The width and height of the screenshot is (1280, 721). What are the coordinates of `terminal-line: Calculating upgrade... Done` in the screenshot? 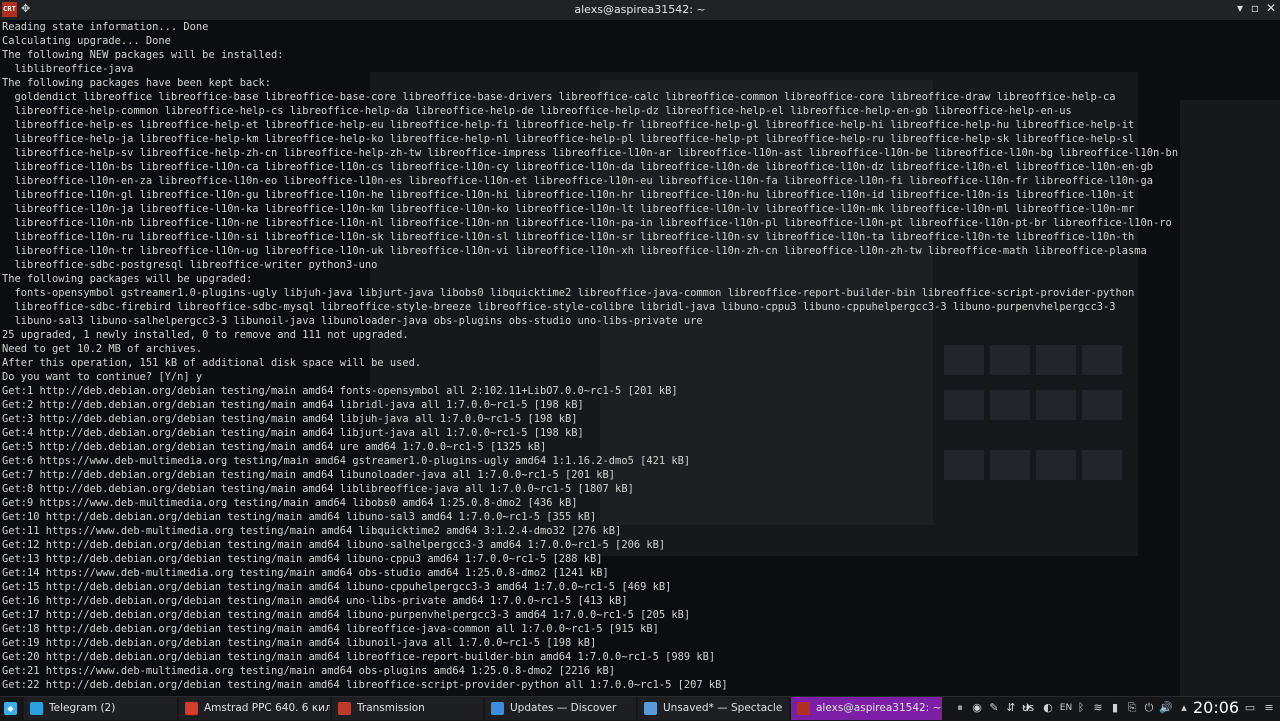 It's located at (86, 41).